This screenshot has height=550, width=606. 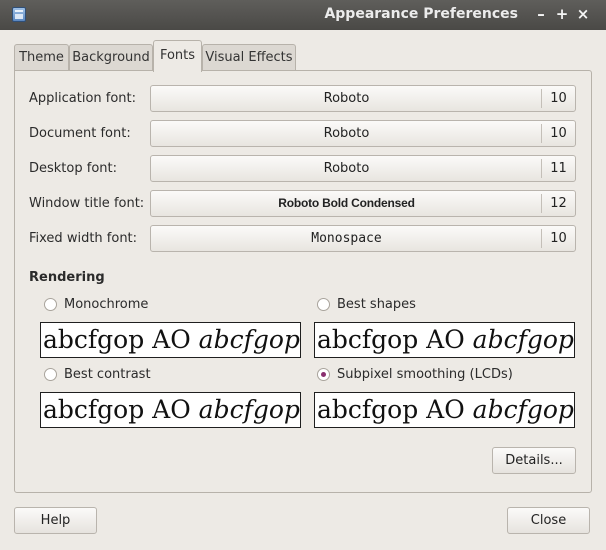 I want to click on desktop-font-name: Roboto, so click(x=346, y=168).